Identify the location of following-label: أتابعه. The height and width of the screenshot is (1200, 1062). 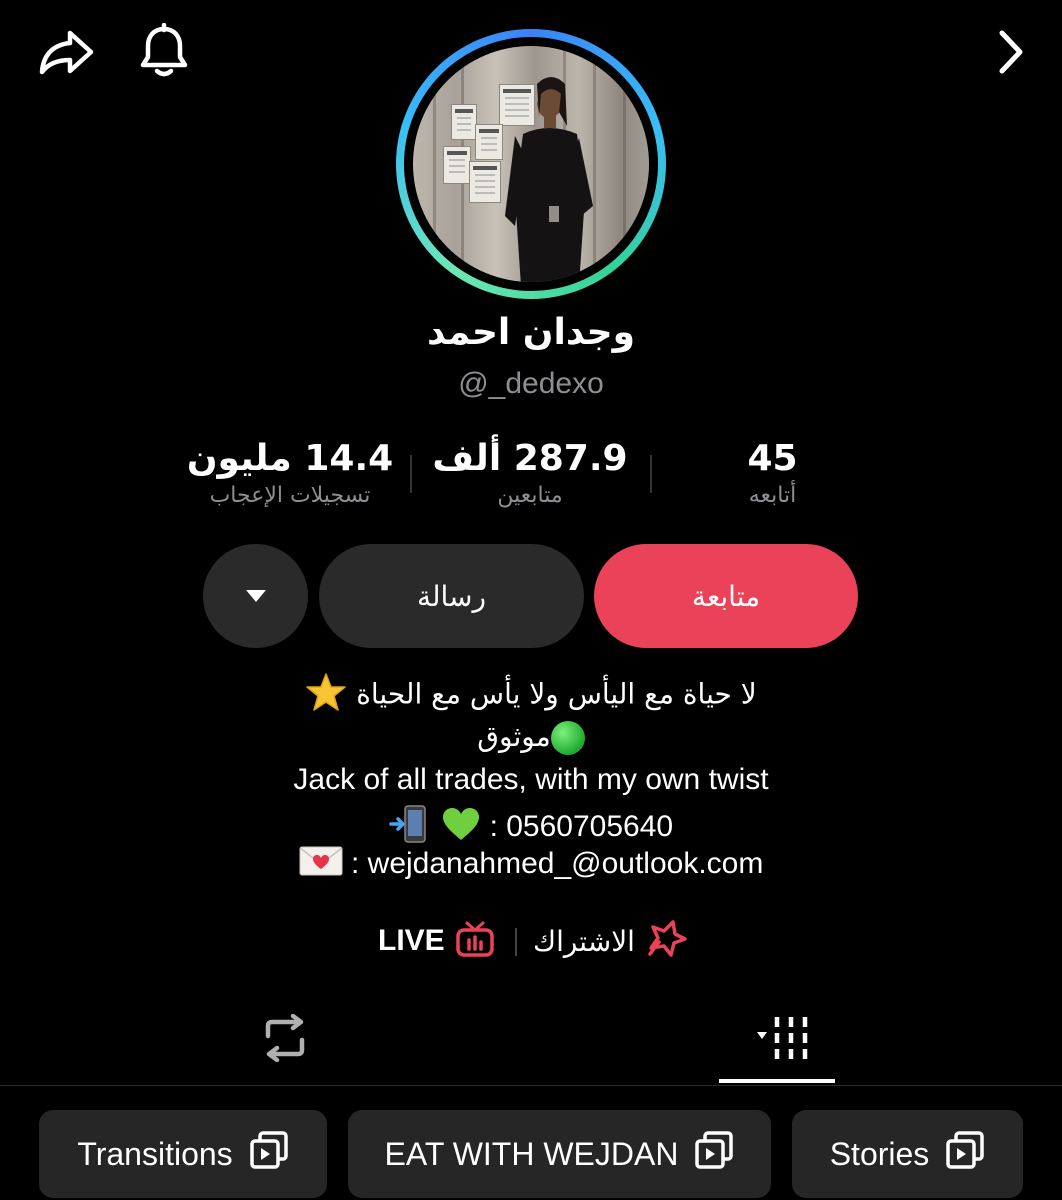
(772, 495).